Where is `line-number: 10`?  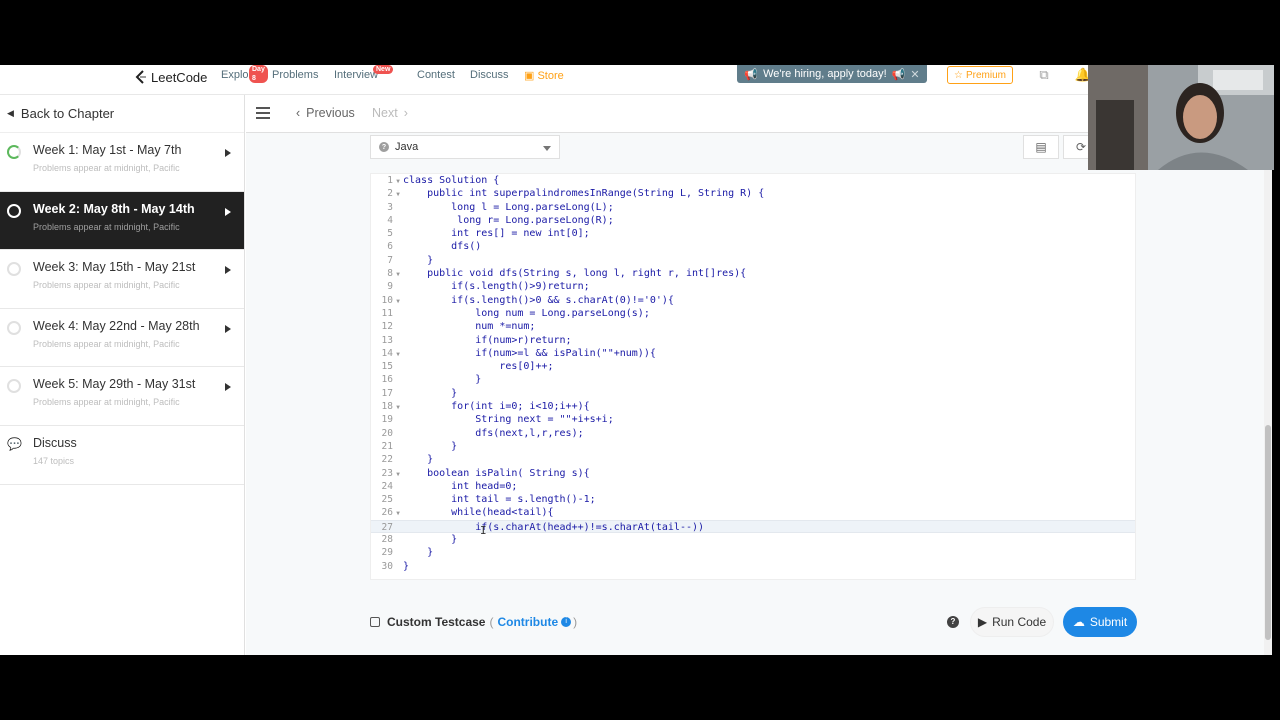 line-number: 10 is located at coordinates (387, 300).